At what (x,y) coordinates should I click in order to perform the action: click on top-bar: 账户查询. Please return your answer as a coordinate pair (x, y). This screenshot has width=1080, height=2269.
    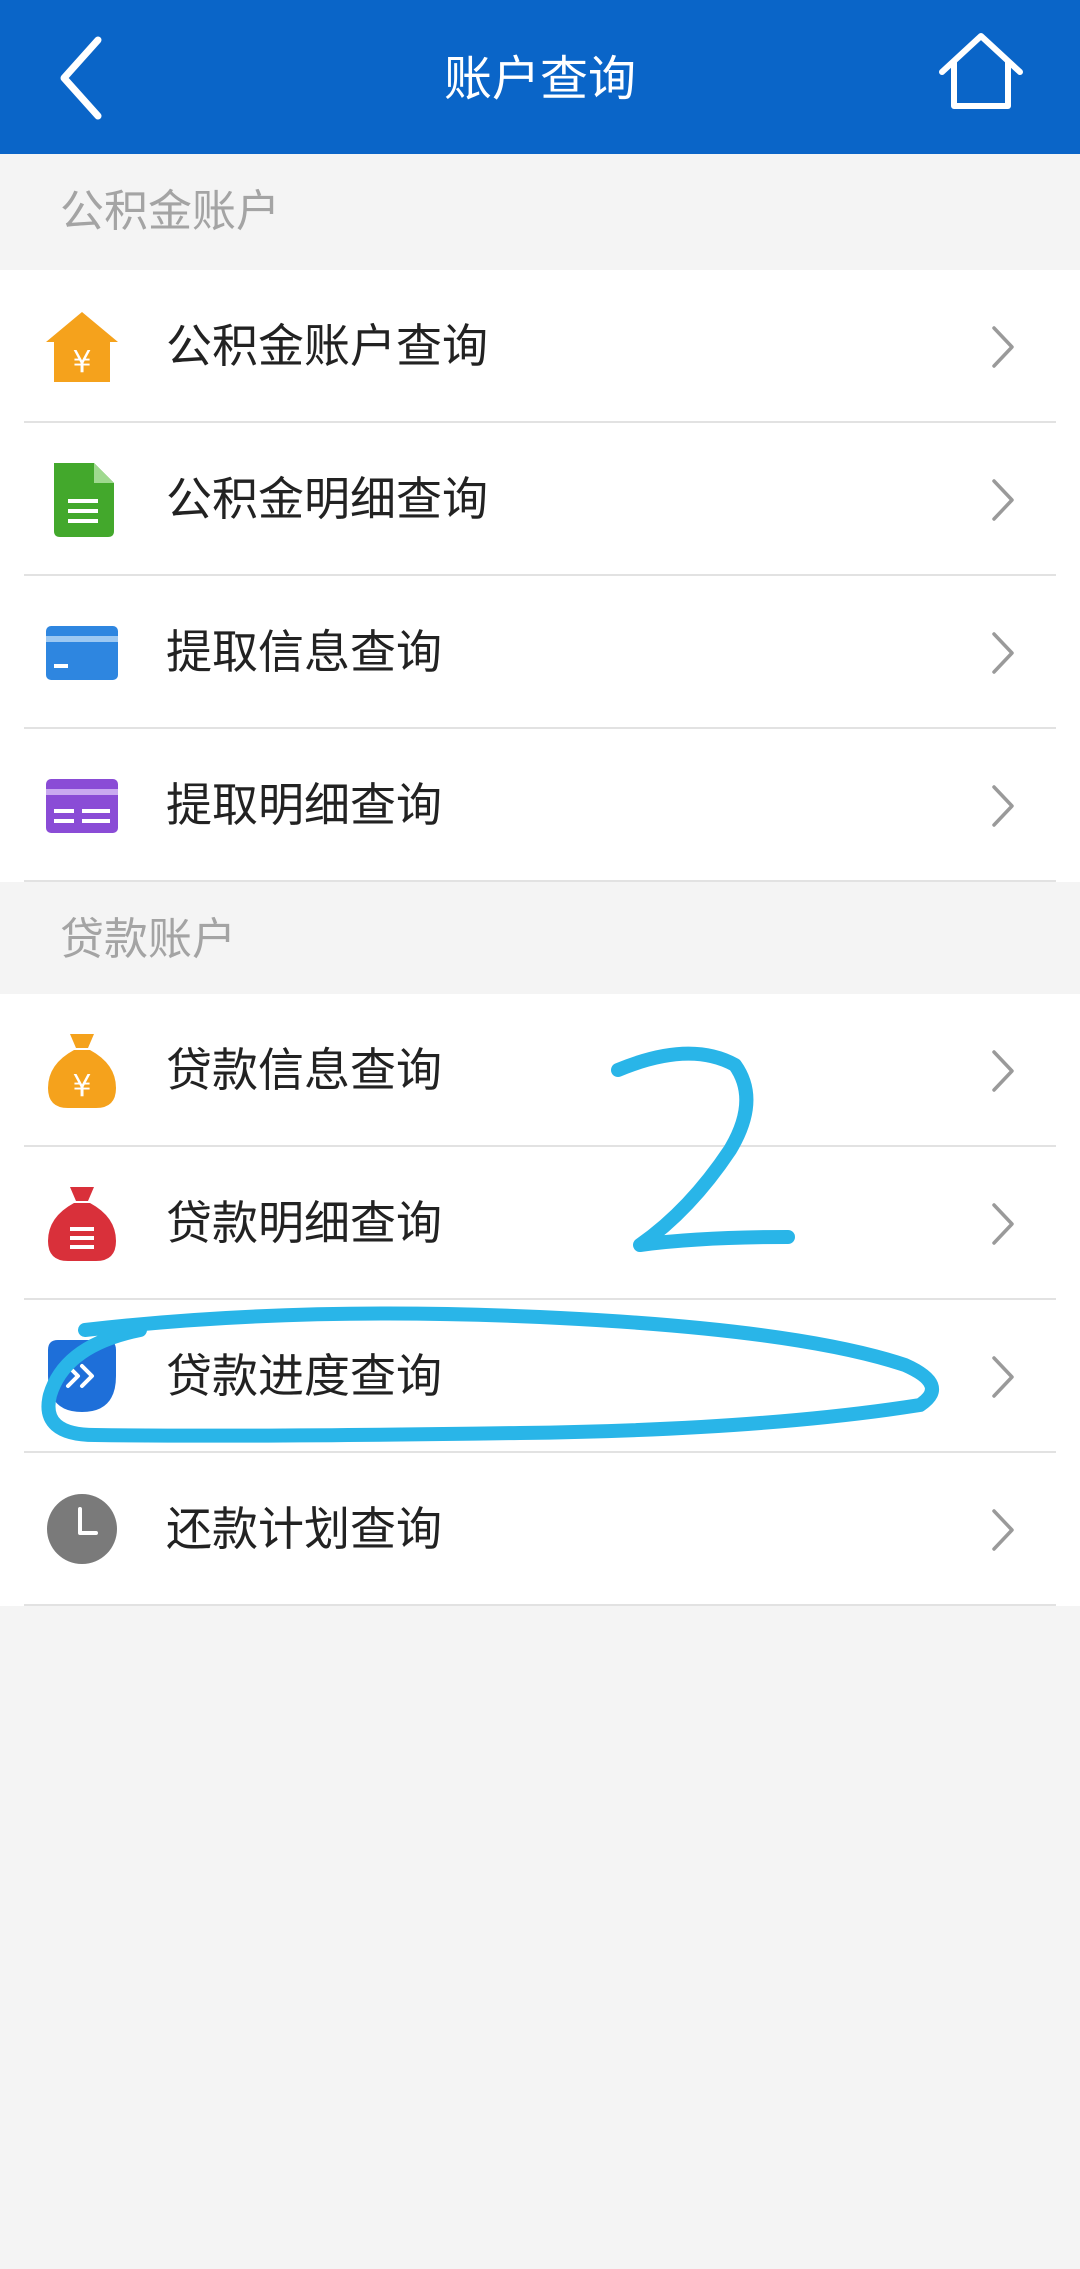
    Looking at the image, I should click on (540, 77).